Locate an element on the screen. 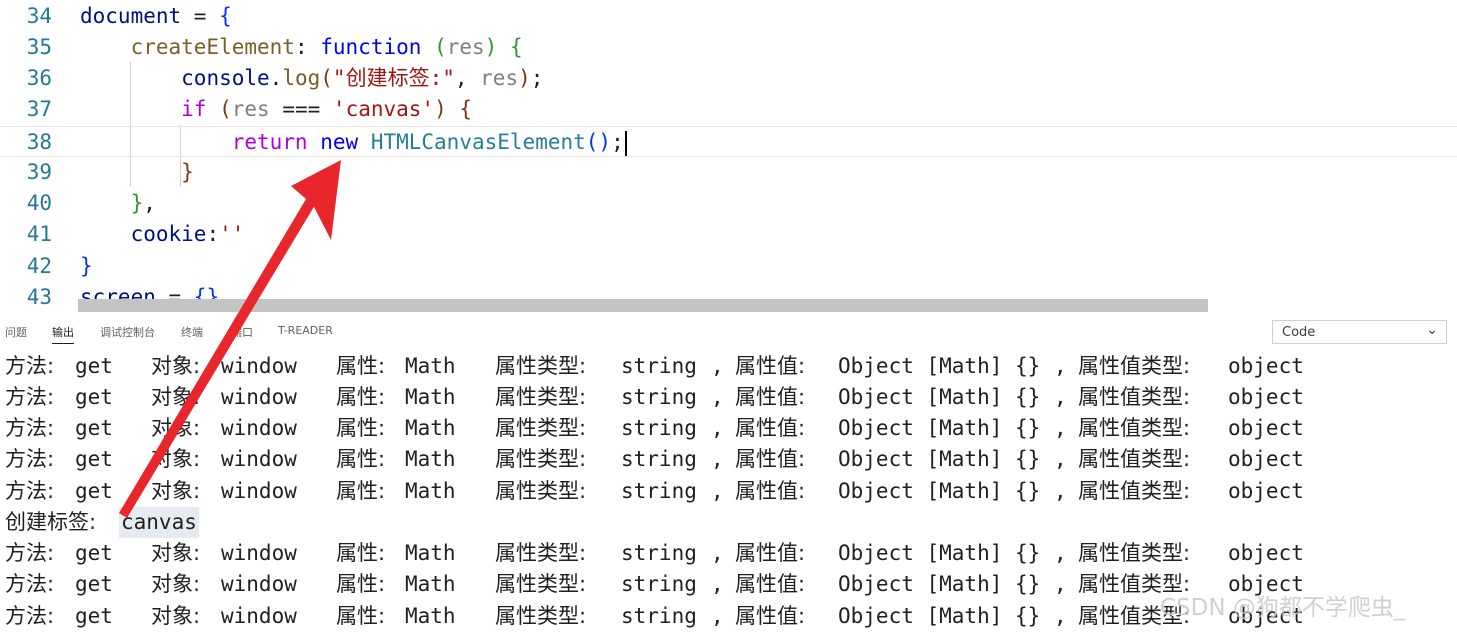 The height and width of the screenshot is (632, 1457). line-number: 34 is located at coordinates (39, 16).